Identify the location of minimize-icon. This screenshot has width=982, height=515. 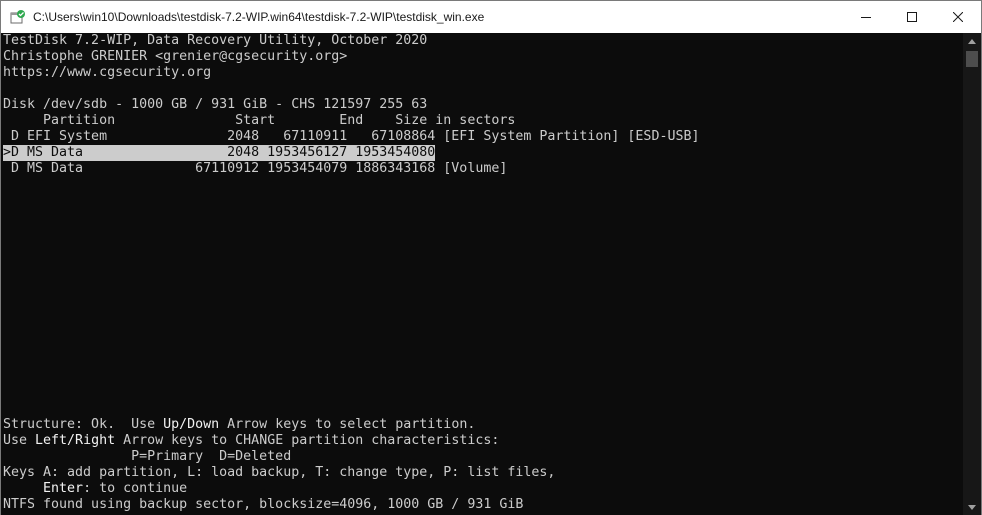
(866, 17).